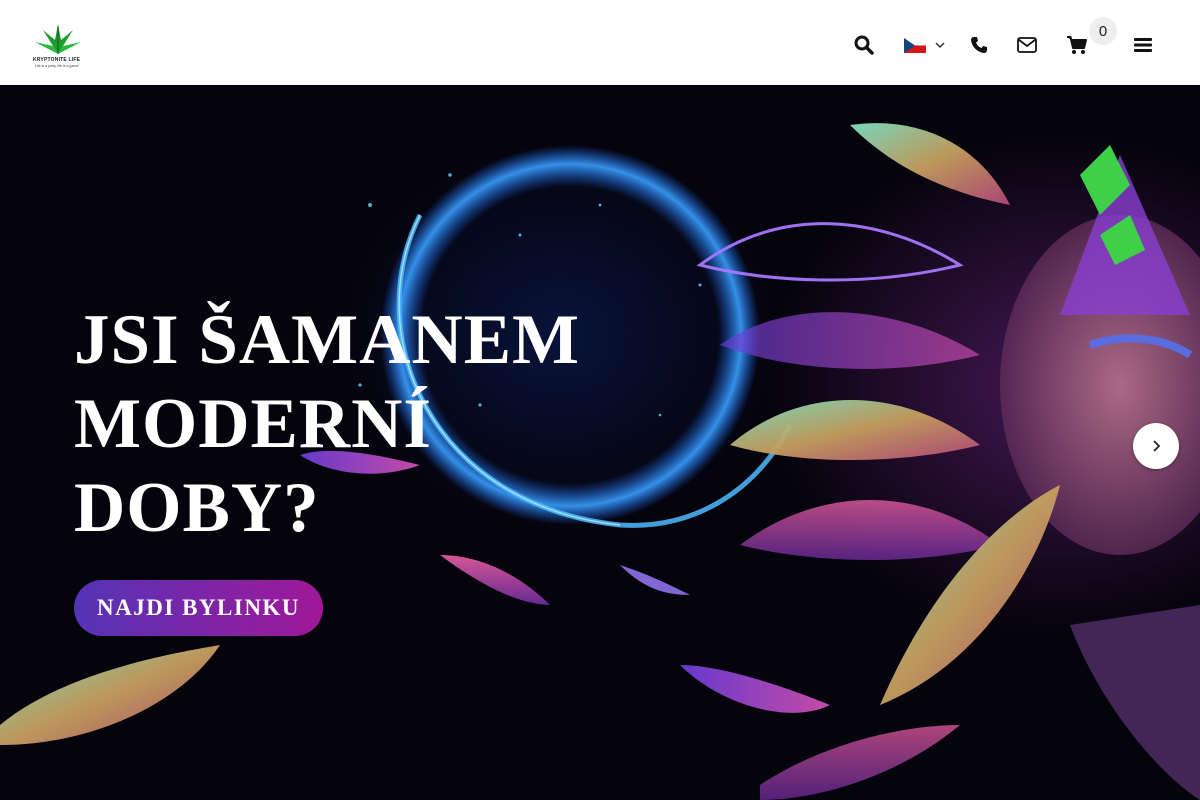 This screenshot has height=800, width=1200. What do you see at coordinates (927, 45) in the screenshot?
I see `language-selector` at bounding box center [927, 45].